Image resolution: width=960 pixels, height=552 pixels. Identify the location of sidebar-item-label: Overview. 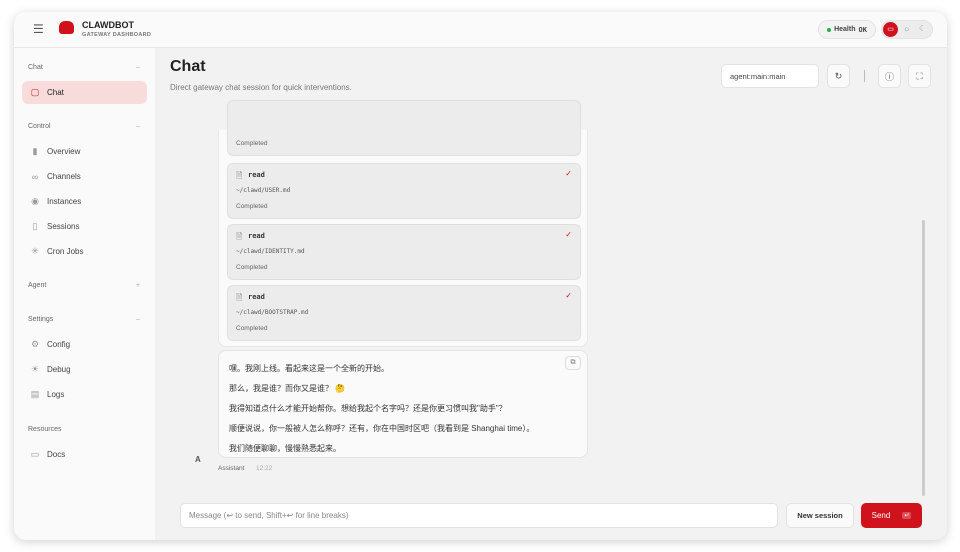
(64, 151).